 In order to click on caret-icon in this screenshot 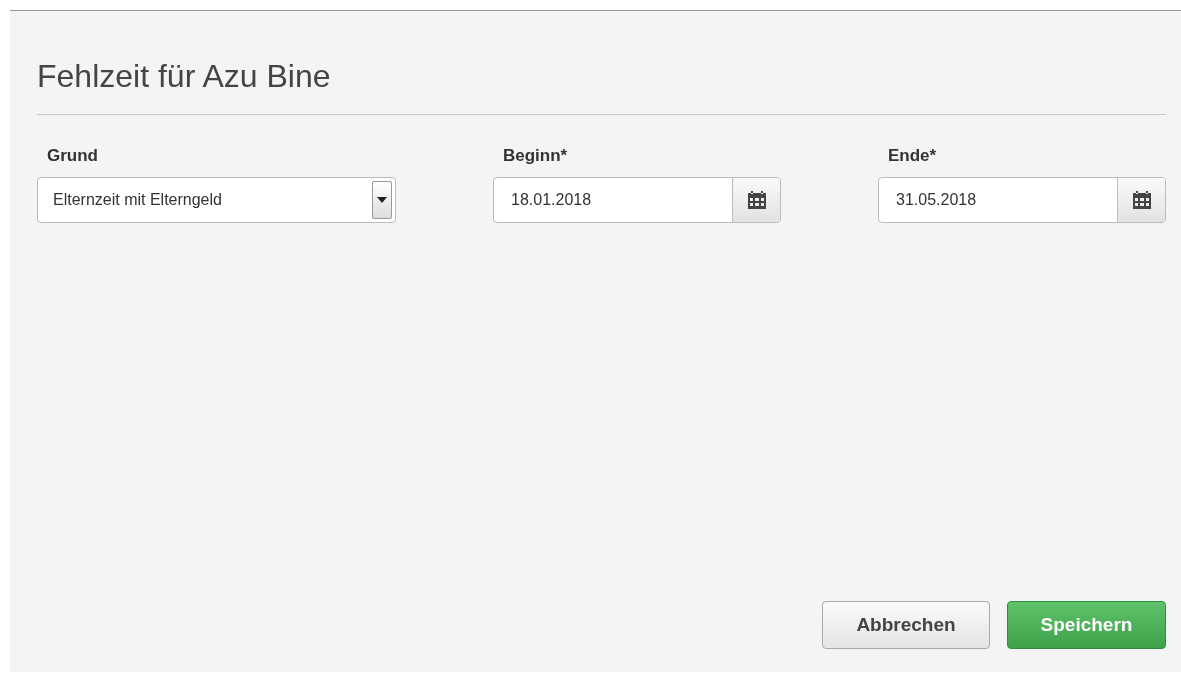, I will do `click(382, 200)`.